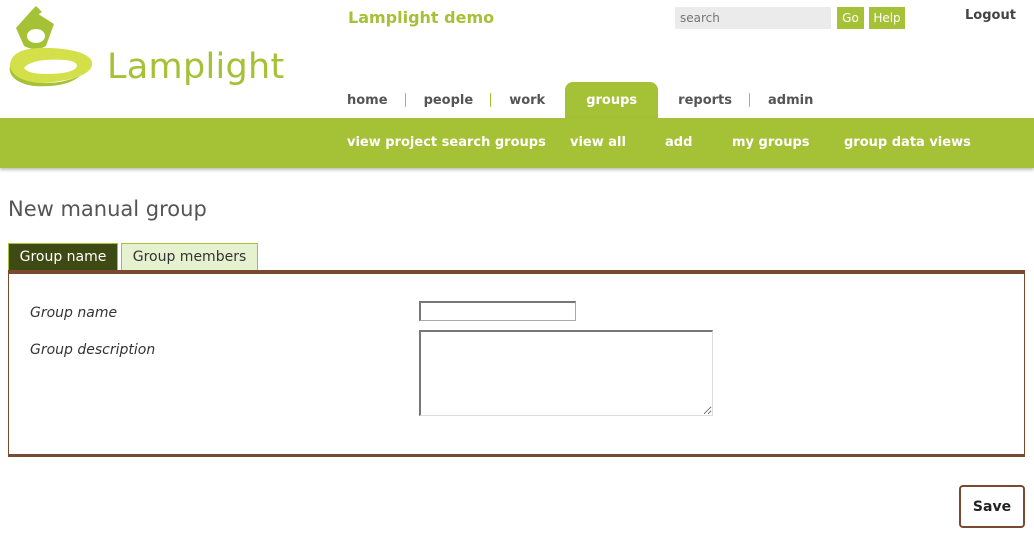 The image size is (1034, 537). Describe the element at coordinates (51, 46) in the screenshot. I see `lamp-logo-icon` at that location.